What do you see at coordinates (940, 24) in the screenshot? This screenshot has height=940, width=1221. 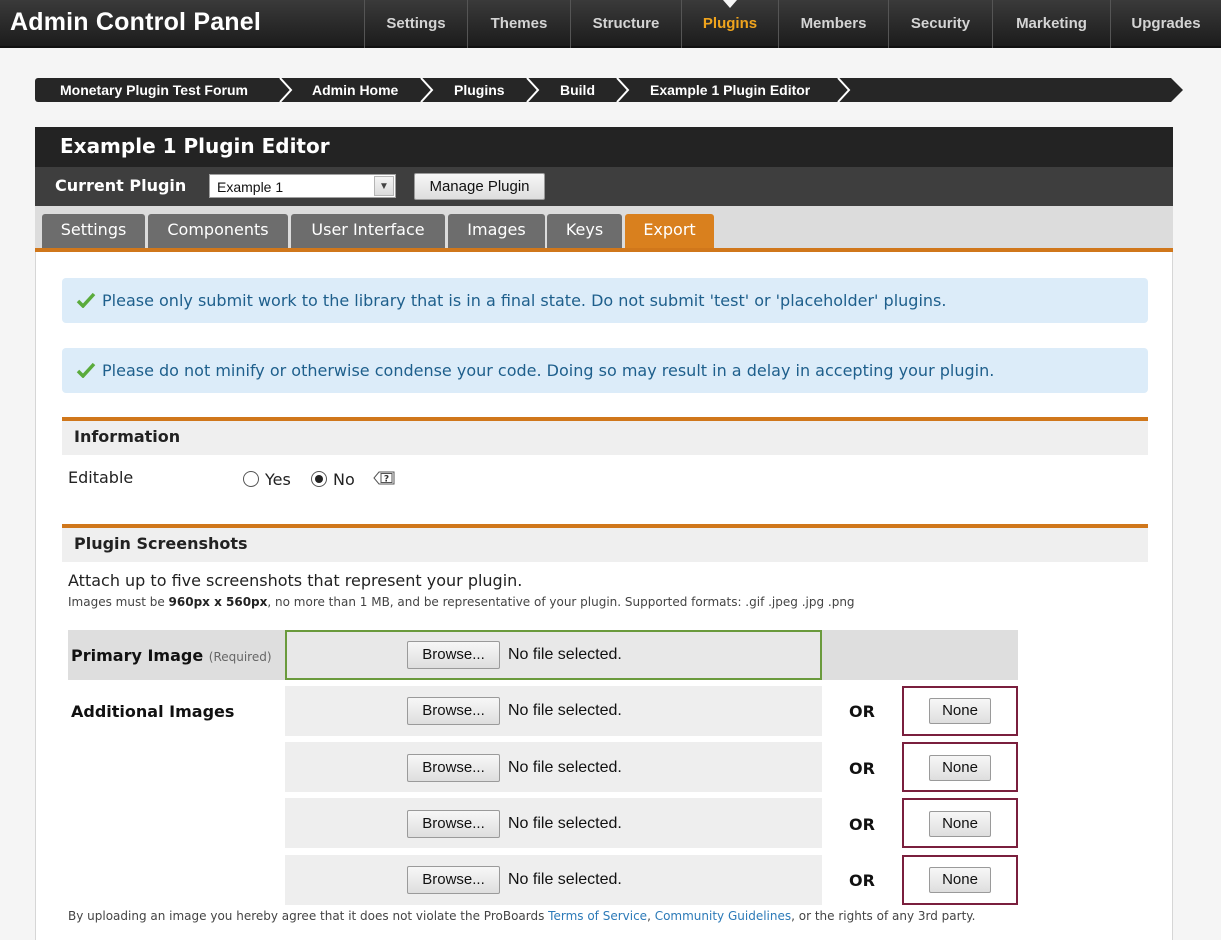 I see `nav-security: Security` at bounding box center [940, 24].